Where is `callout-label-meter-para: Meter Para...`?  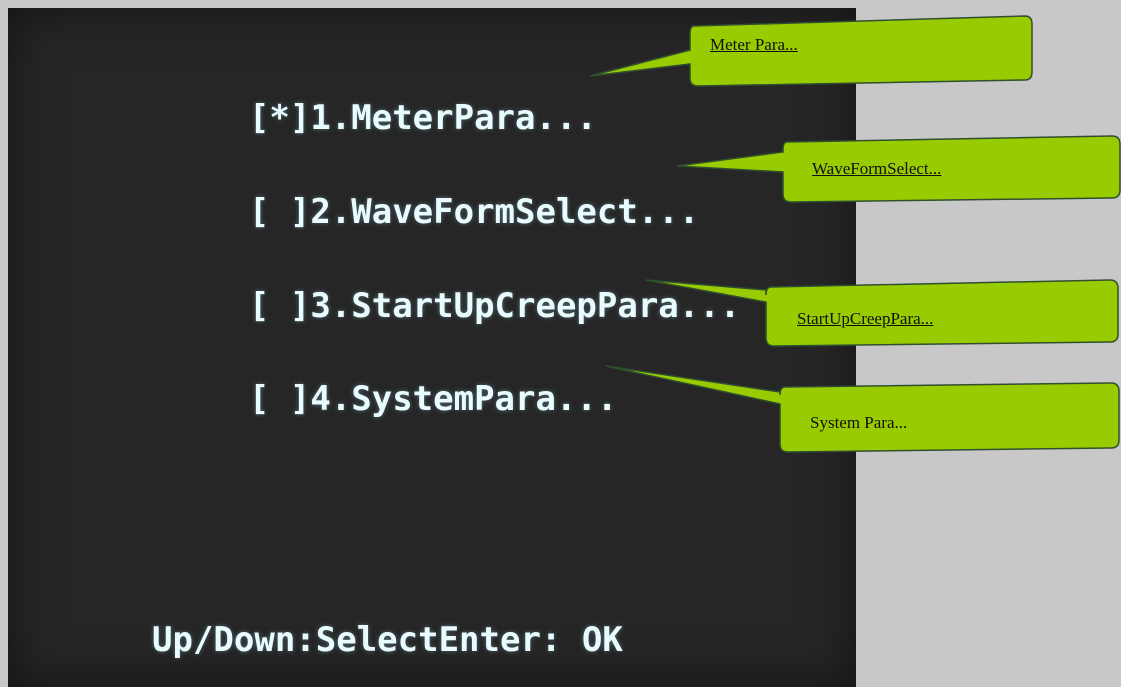
callout-label-meter-para: Meter Para... is located at coordinates (754, 44).